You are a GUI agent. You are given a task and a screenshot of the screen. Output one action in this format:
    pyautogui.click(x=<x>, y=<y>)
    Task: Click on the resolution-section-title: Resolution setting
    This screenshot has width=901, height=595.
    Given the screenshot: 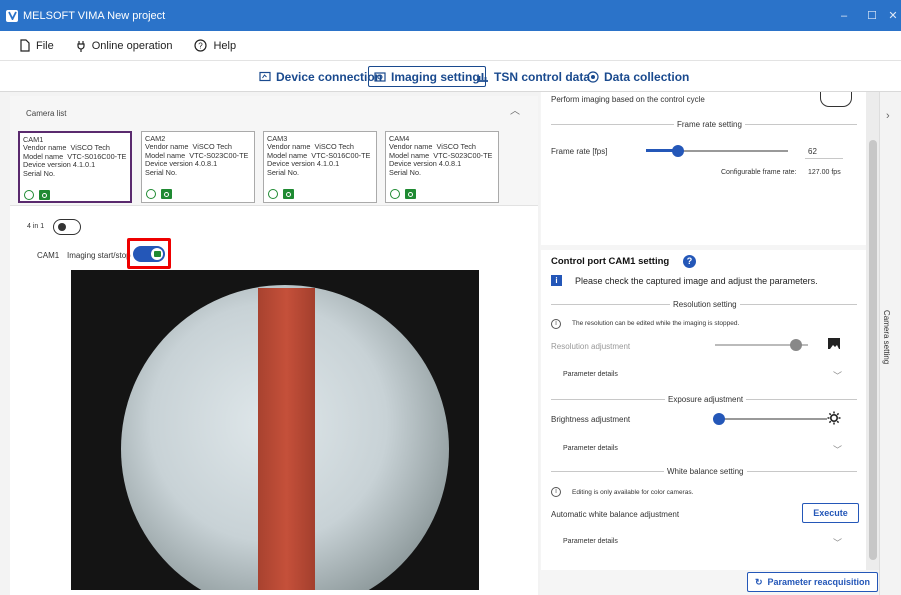 What is the action you would take?
    pyautogui.click(x=705, y=304)
    